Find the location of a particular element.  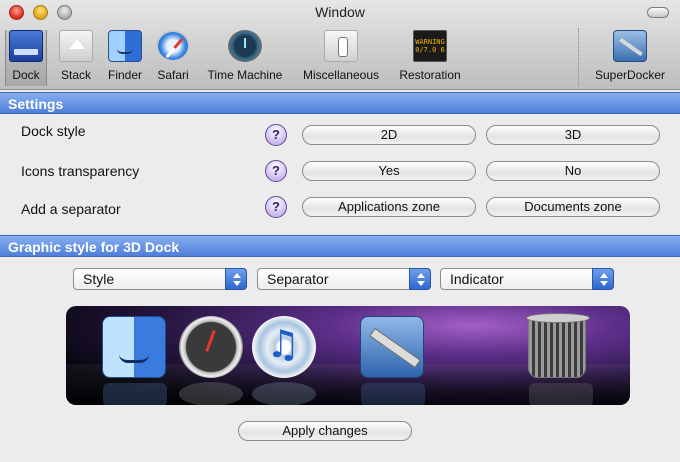

style-select: Style is located at coordinates (160, 279).